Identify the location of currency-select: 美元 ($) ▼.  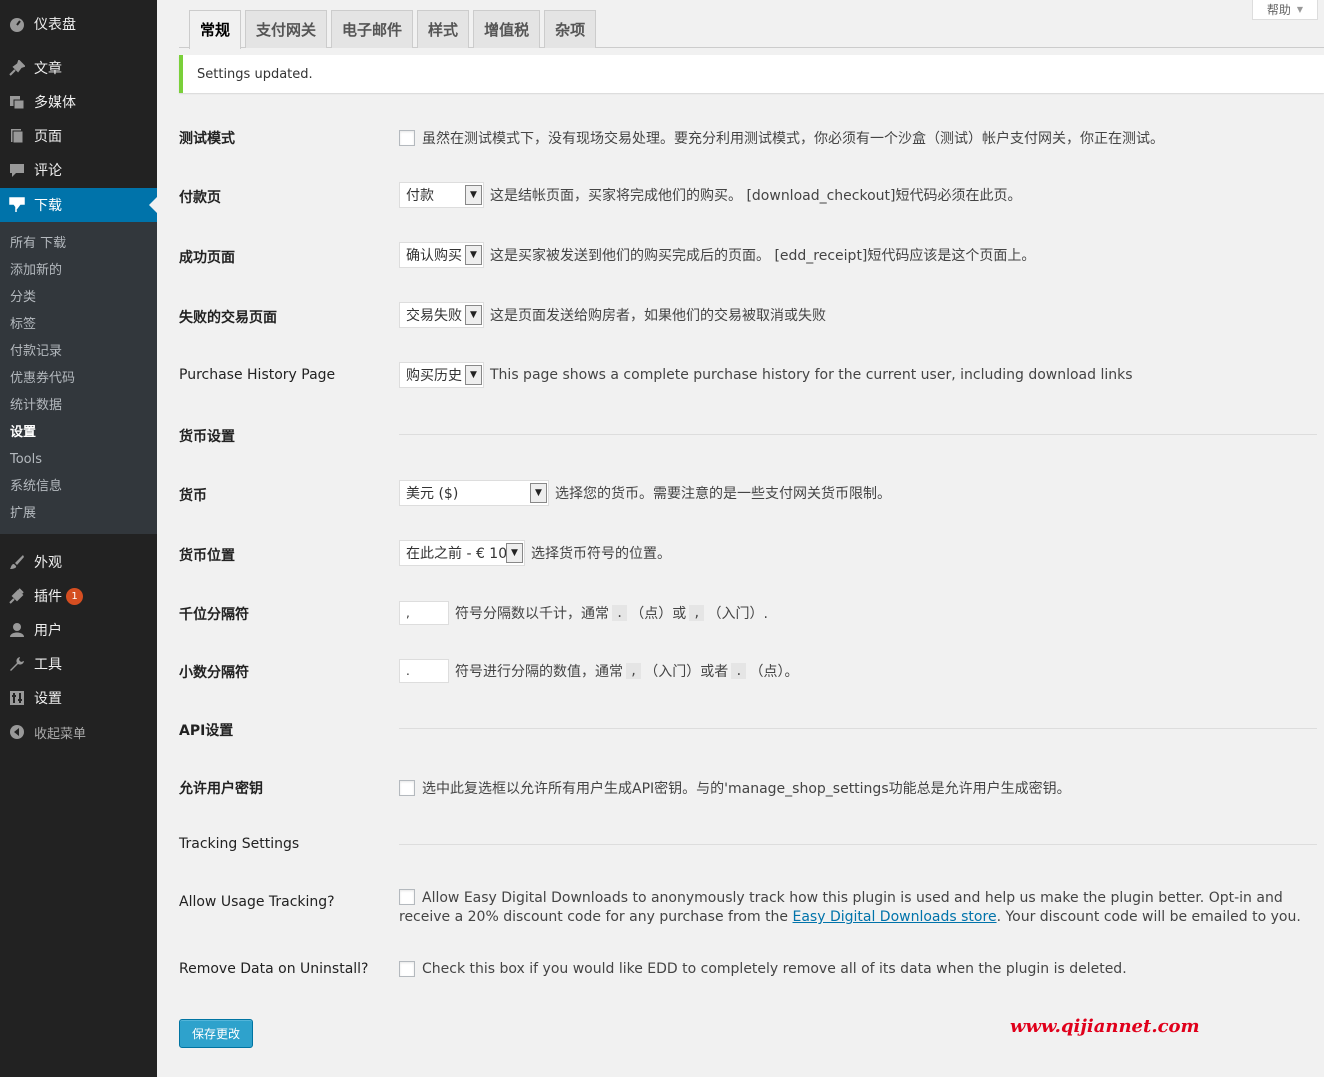
(474, 493).